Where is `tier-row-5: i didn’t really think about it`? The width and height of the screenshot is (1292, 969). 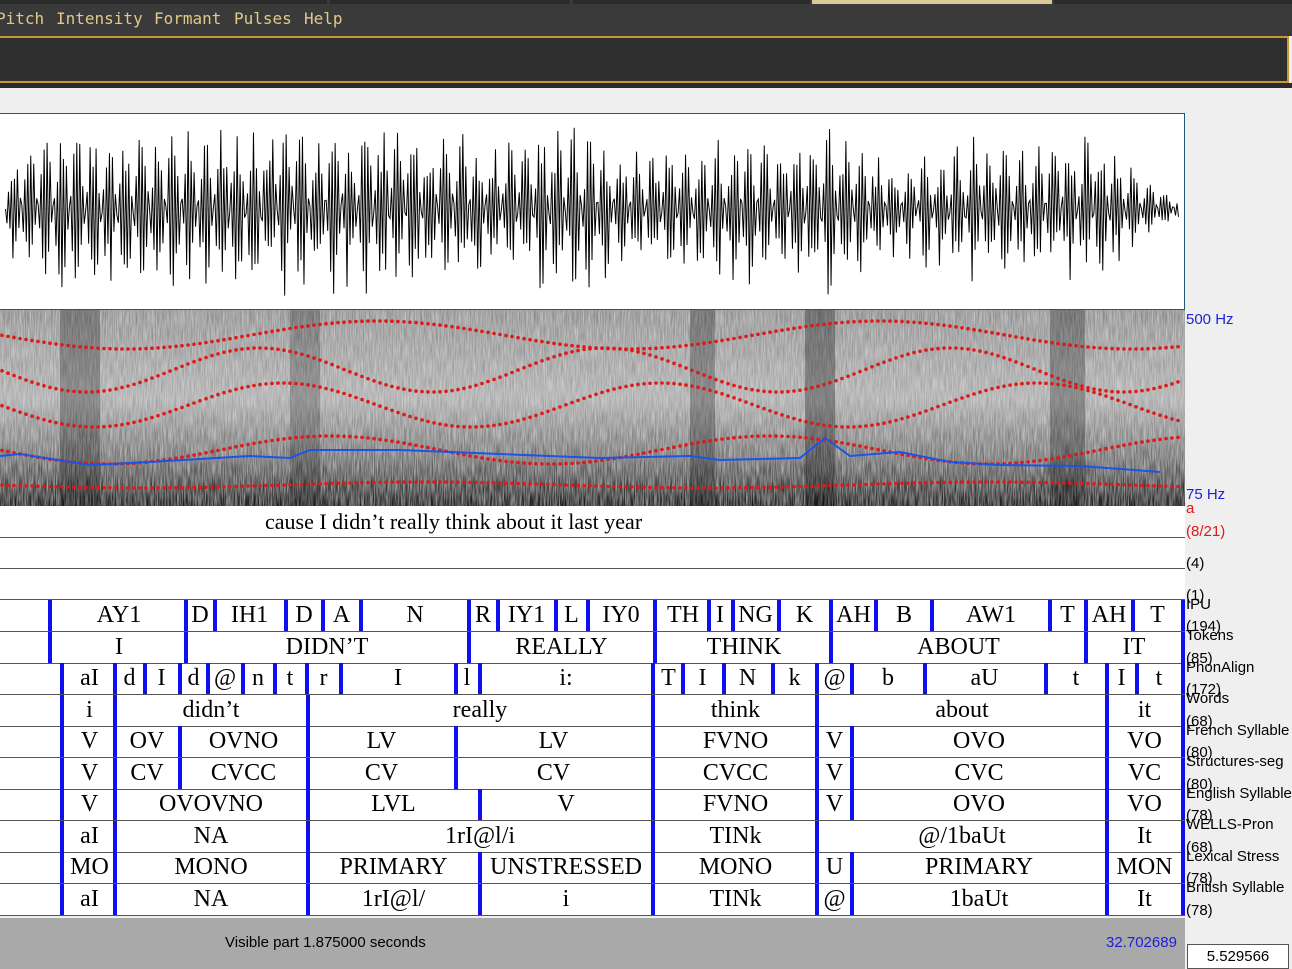
tier-row-5: i didn’t really think about it is located at coordinates (592, 711).